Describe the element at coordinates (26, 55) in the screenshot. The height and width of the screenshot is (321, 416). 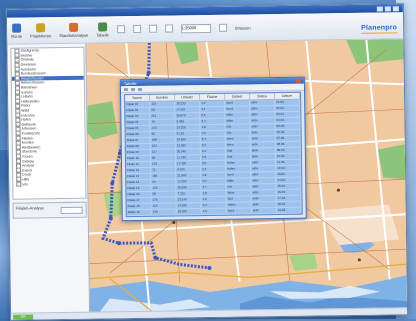
I see `tree-item-label: Bezirke` at that location.